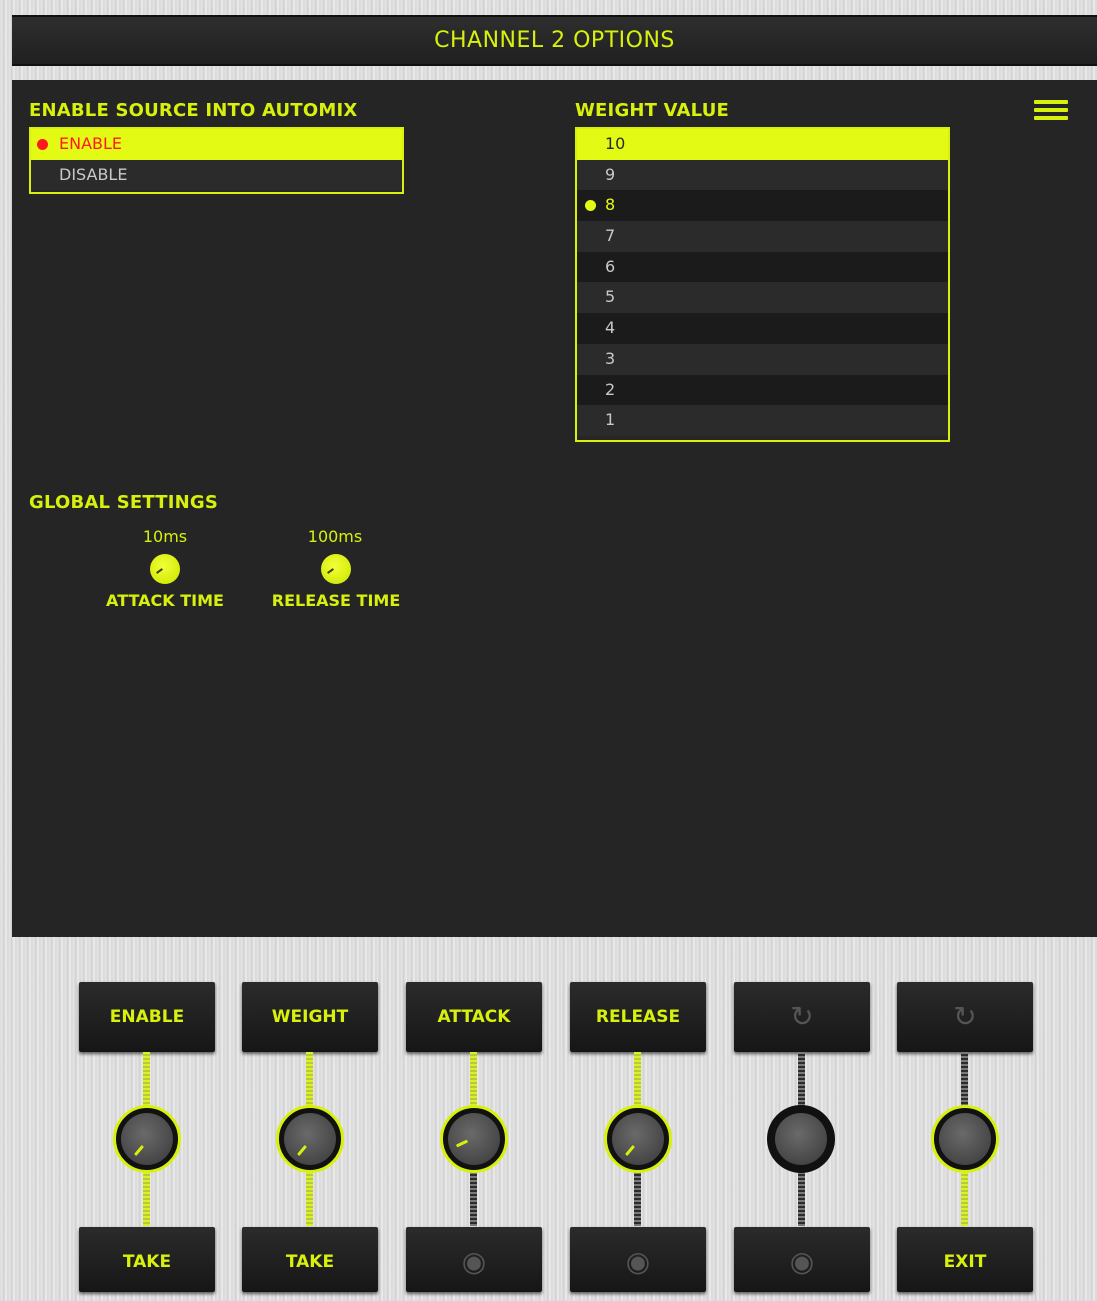 The height and width of the screenshot is (1301, 1097). I want to click on weight-option: 9, so click(762, 175).